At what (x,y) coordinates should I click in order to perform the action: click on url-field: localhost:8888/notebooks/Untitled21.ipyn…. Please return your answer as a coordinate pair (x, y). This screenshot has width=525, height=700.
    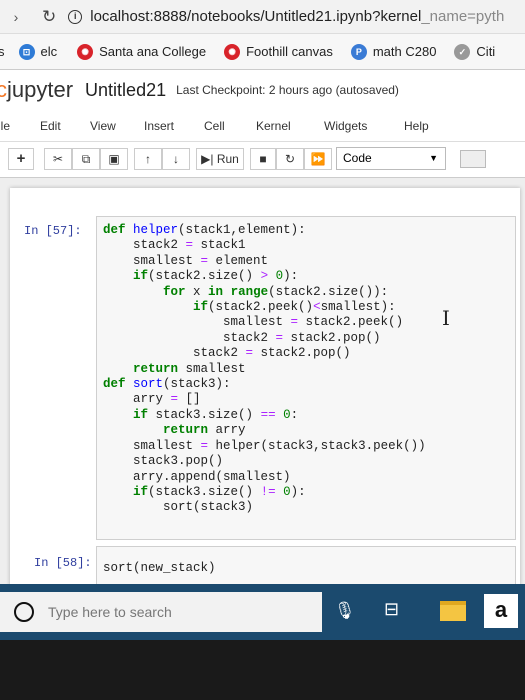
    Looking at the image, I should click on (297, 16).